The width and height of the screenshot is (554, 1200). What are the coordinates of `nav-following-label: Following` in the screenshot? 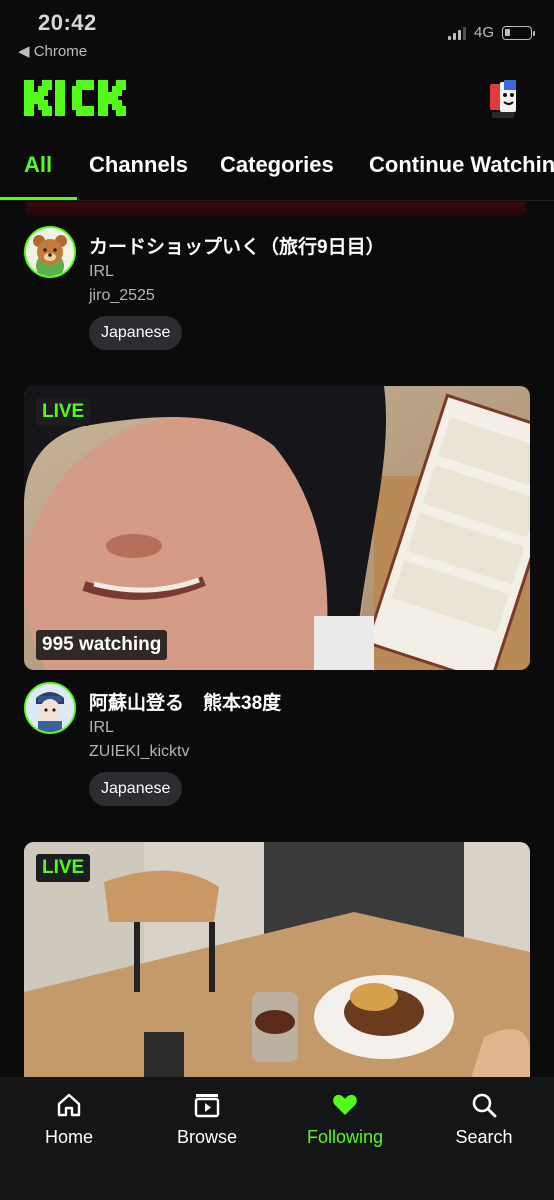 It's located at (345, 1137).